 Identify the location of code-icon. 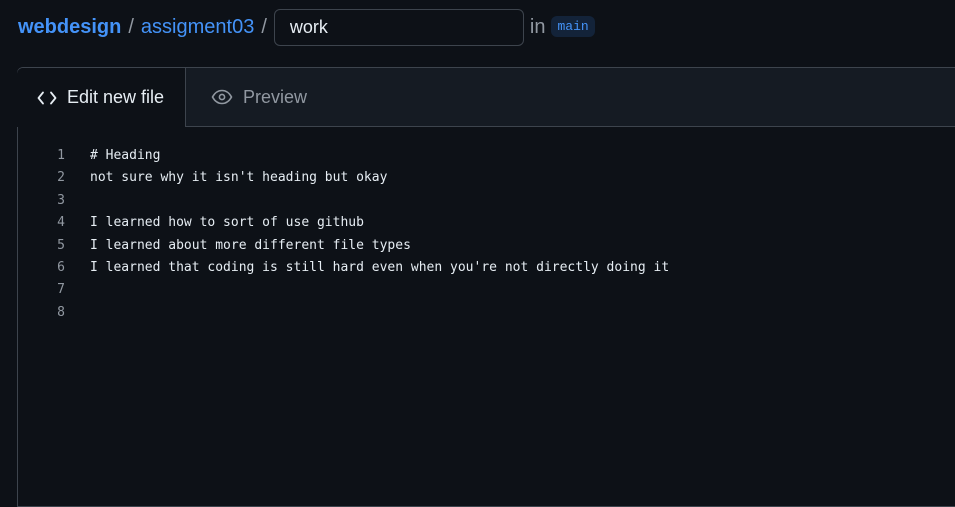
(47, 98).